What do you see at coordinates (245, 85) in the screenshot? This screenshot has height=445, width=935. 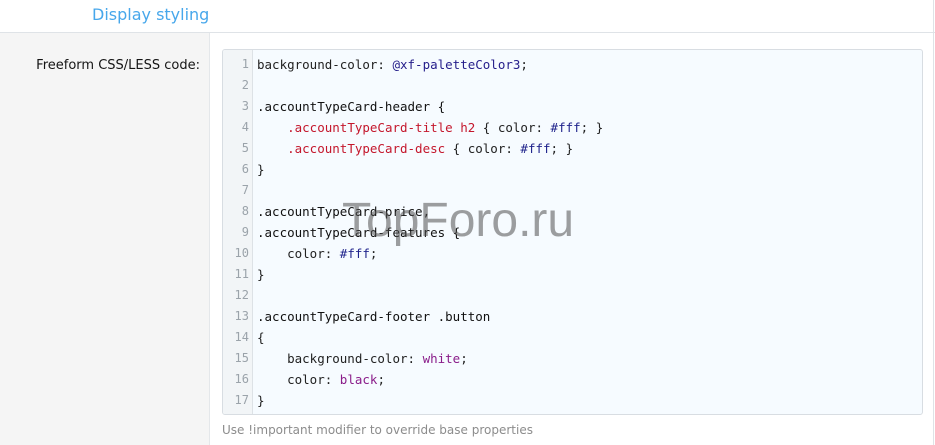 I see `line-number: 2` at bounding box center [245, 85].